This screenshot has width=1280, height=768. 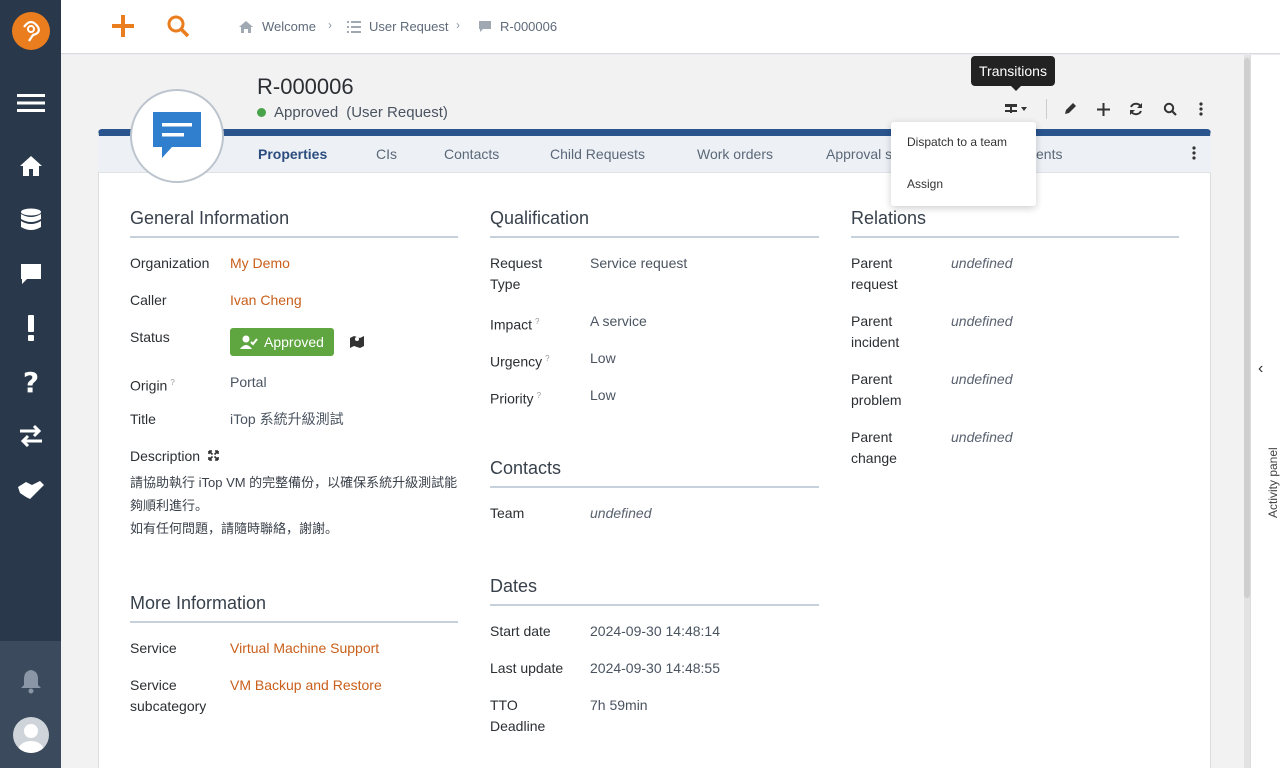 What do you see at coordinates (982, 437) in the screenshot?
I see `parent-change-value: undefined` at bounding box center [982, 437].